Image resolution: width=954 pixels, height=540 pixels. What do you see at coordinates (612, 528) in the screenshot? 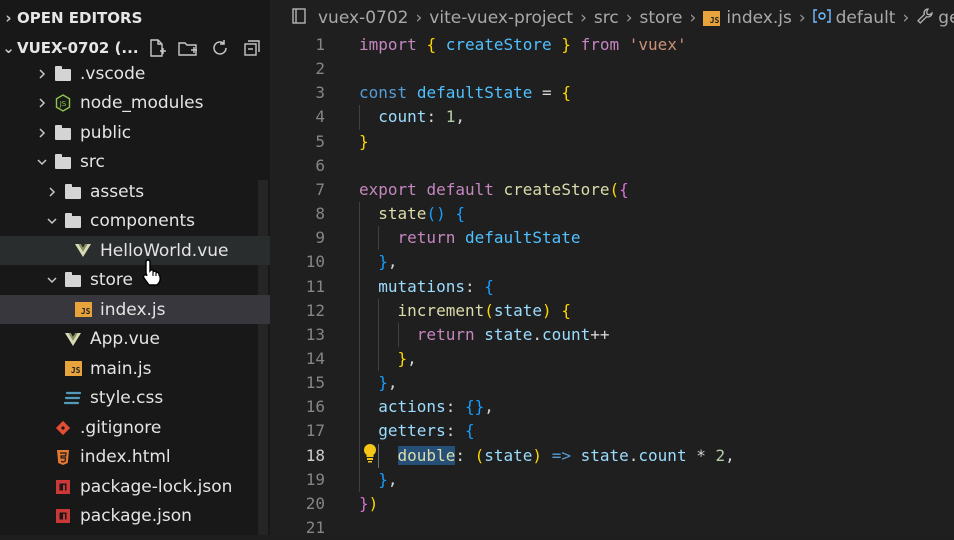
I see `code-line: 21` at bounding box center [612, 528].